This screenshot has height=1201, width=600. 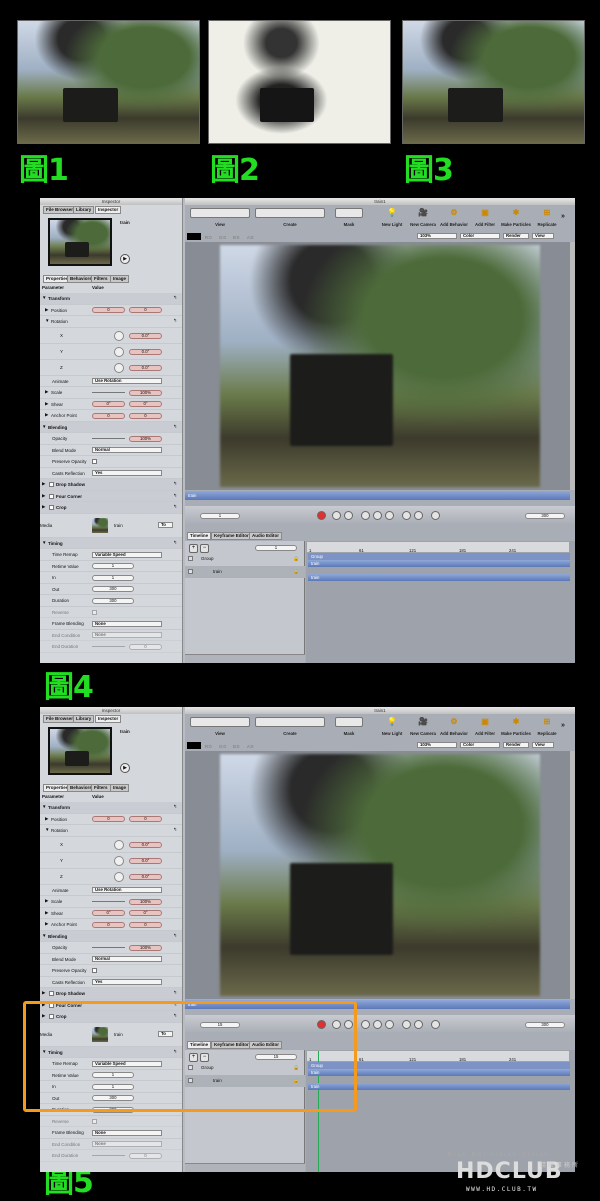 What do you see at coordinates (547, 224) in the screenshot?
I see `tool-replicate: Replicate` at bounding box center [547, 224].